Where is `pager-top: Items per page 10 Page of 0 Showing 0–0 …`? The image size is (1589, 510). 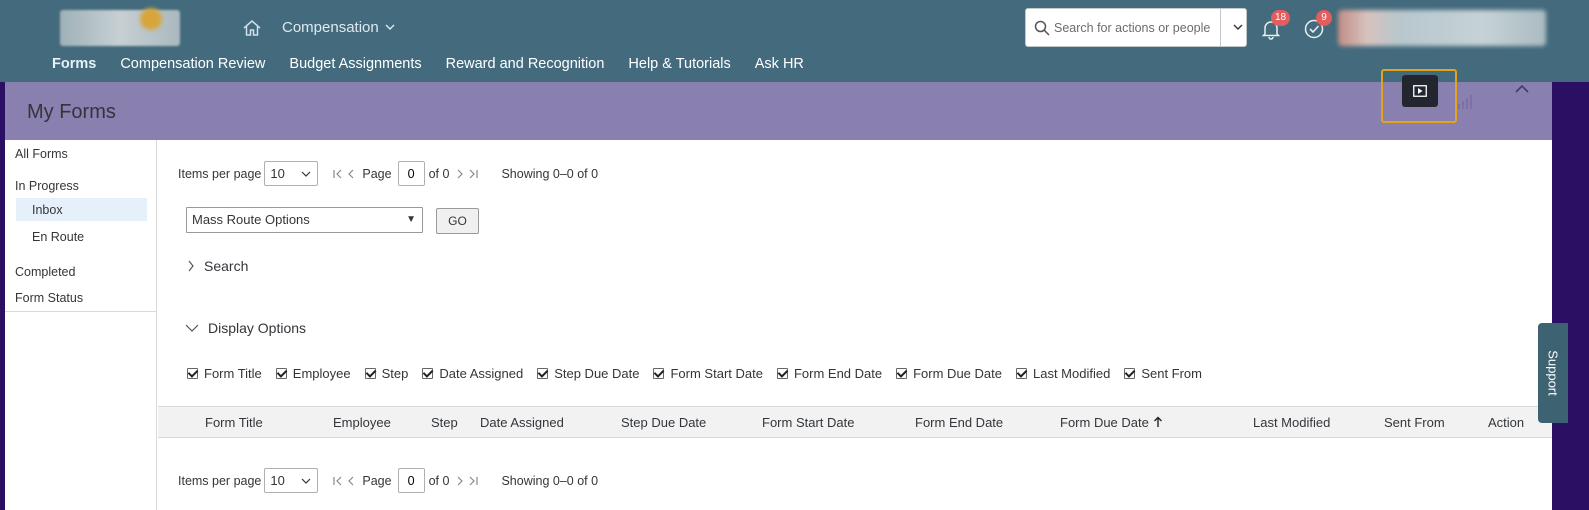
pager-top: Items per page 10 Page of 0 Showing 0–0 … is located at coordinates (388, 173).